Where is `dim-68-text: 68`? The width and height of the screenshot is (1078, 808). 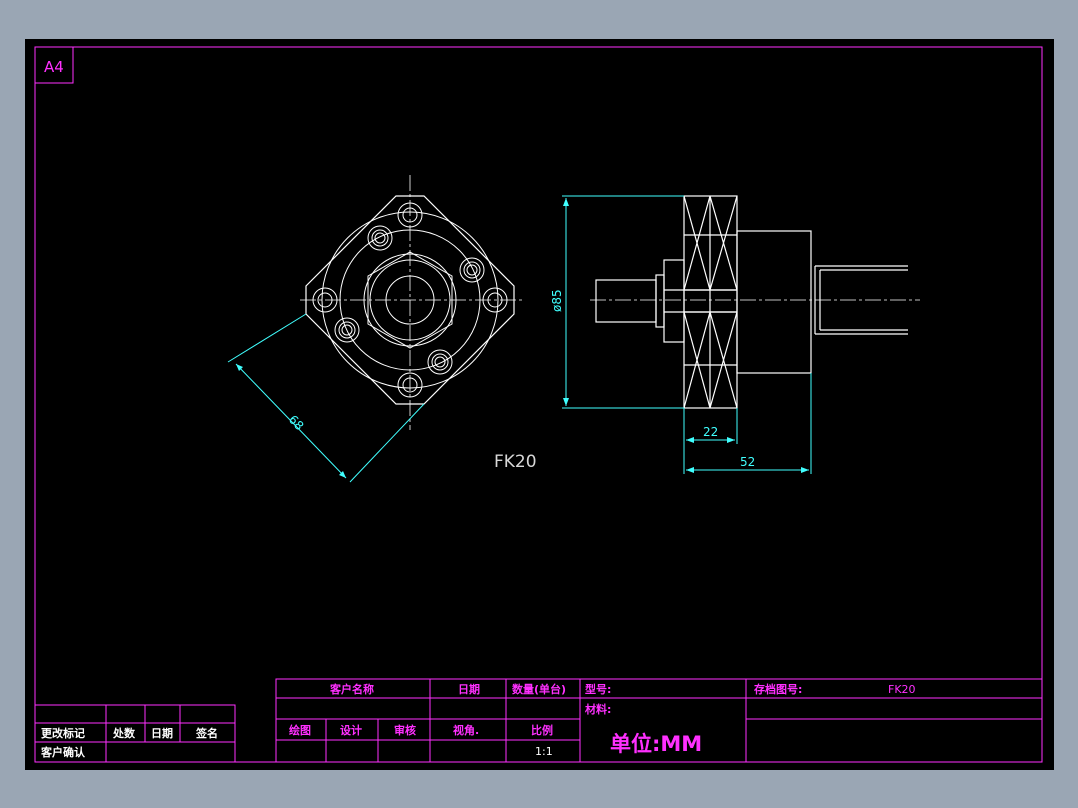
dim-68-text: 68 is located at coordinates (296, 422).